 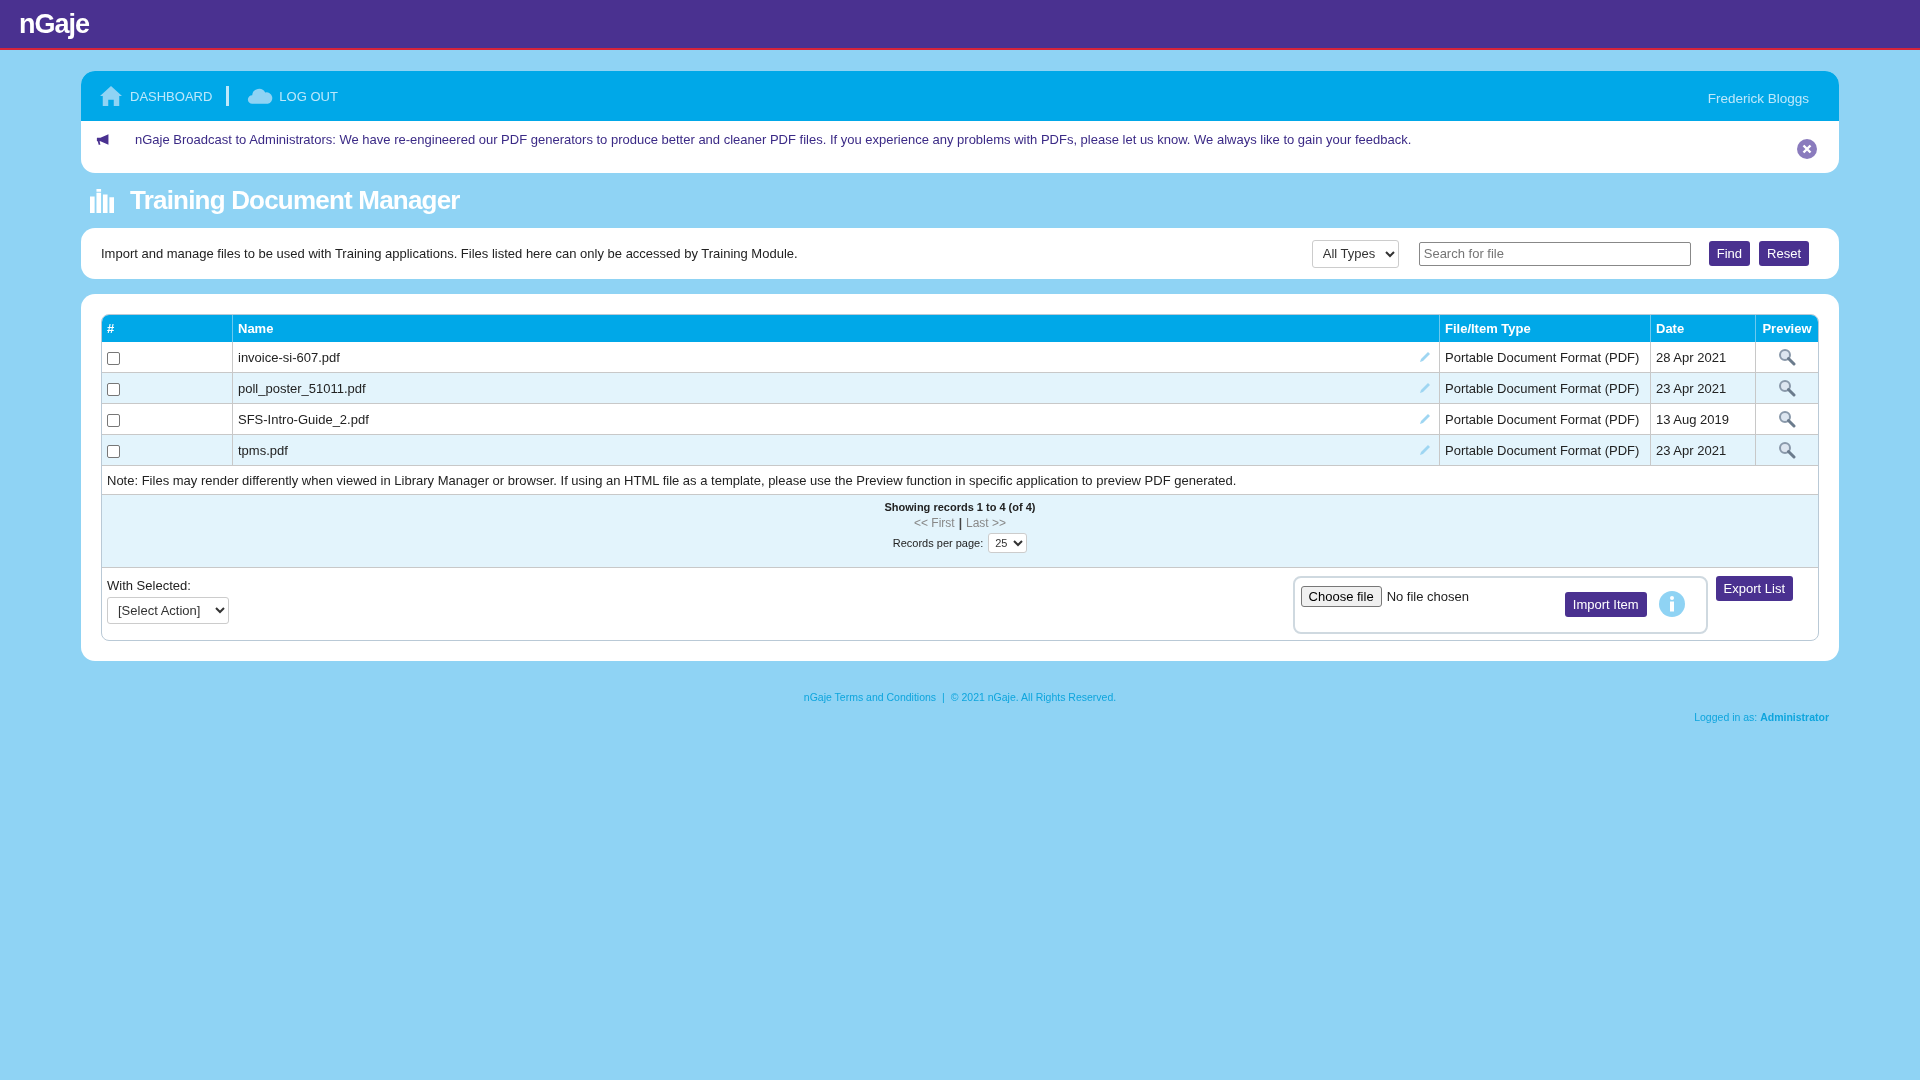 I want to click on logo: nGaje, so click(x=54, y=24).